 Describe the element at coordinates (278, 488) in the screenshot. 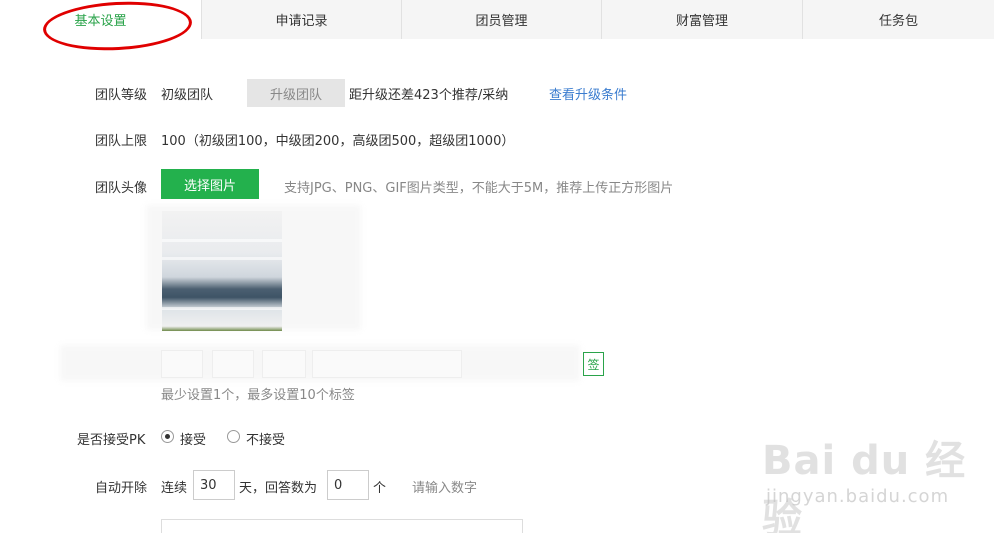

I see `days-unit-text: 天，回答数为` at that location.